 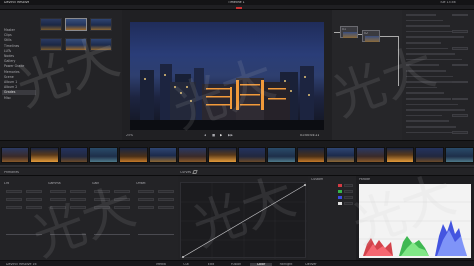 What do you see at coordinates (236, 264) in the screenshot?
I see `page-tab-fusion: Fusion` at bounding box center [236, 264].